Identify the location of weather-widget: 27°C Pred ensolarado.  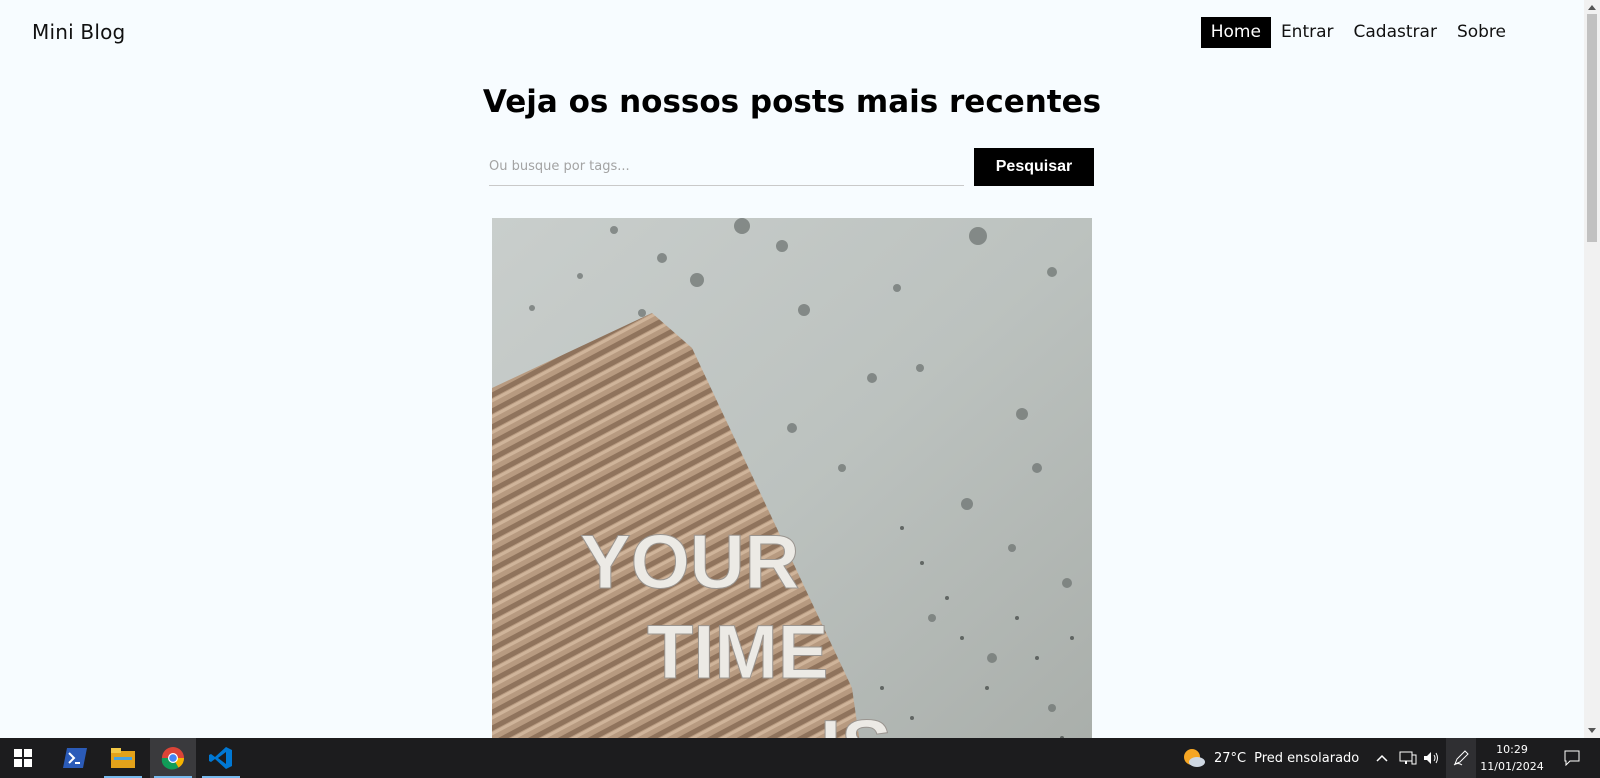
(1270, 758).